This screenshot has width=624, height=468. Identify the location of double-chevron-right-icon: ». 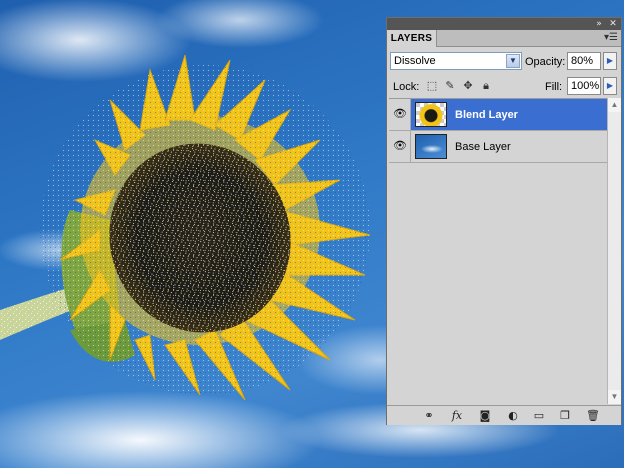
(599, 24).